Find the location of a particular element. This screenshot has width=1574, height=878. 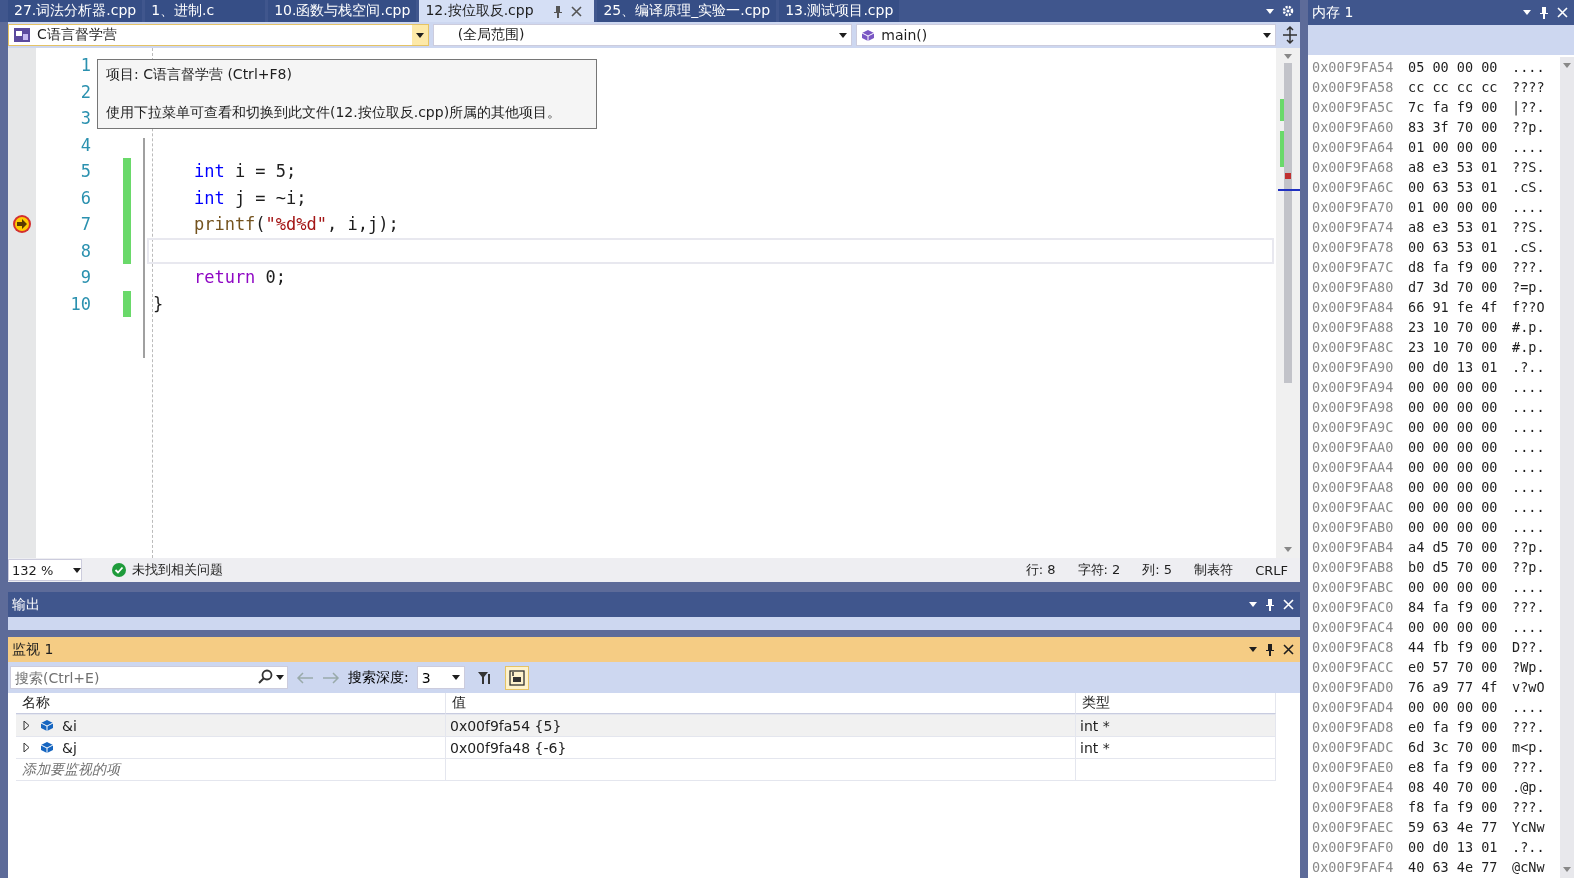

status-item: 字符: 2 is located at coordinates (1099, 570).